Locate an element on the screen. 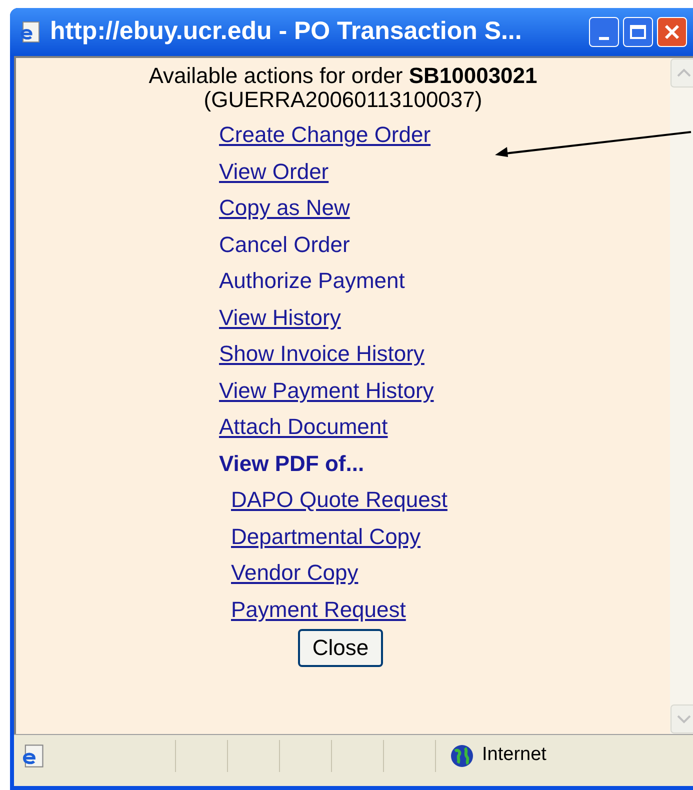 This screenshot has width=693, height=790. close-window-button is located at coordinates (672, 32).